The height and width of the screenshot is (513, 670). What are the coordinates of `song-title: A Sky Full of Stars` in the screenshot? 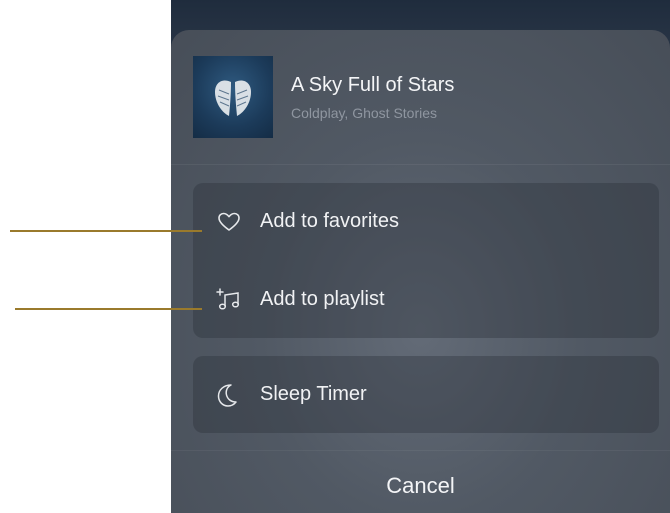 It's located at (373, 85).